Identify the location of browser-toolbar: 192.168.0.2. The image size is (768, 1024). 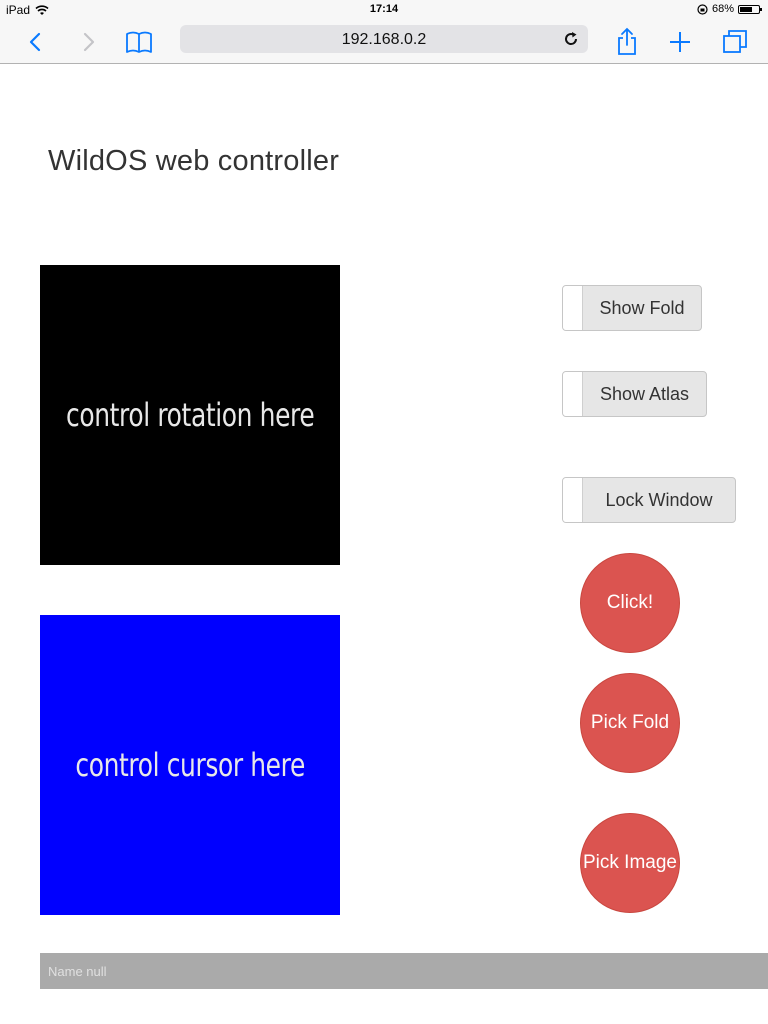
(384, 42).